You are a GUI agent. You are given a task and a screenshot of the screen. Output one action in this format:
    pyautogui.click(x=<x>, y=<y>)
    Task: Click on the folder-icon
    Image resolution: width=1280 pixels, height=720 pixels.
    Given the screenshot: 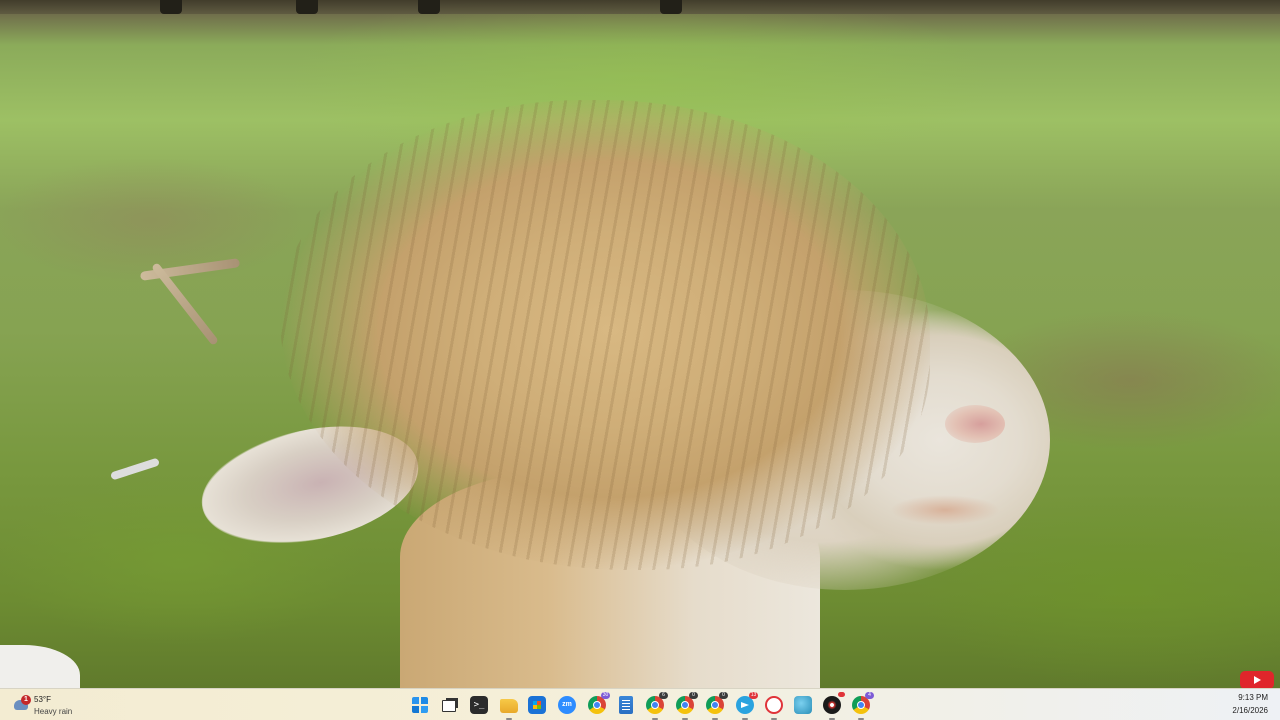 What is the action you would take?
    pyautogui.click(x=509, y=706)
    